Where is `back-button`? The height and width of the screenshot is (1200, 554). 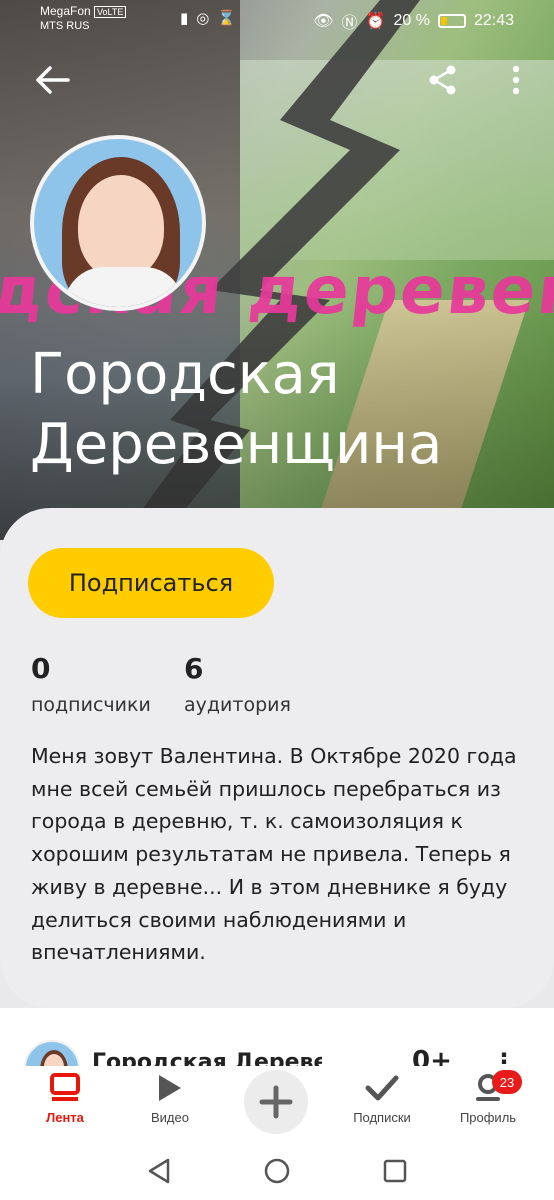 back-button is located at coordinates (52, 80).